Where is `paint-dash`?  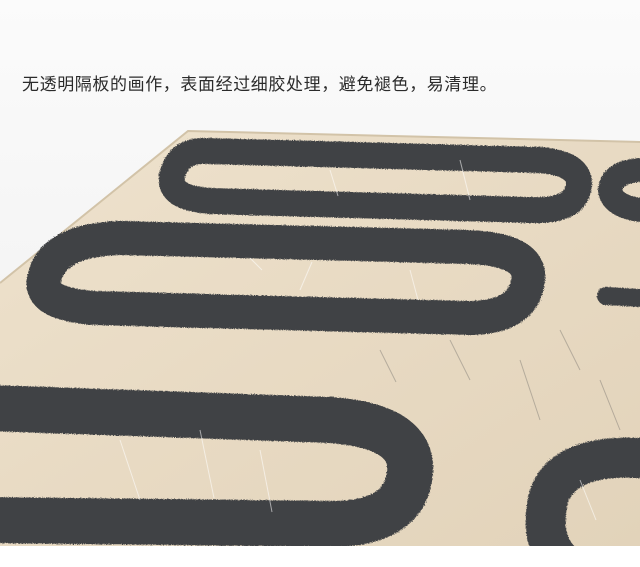 paint-dash is located at coordinates (618, 297).